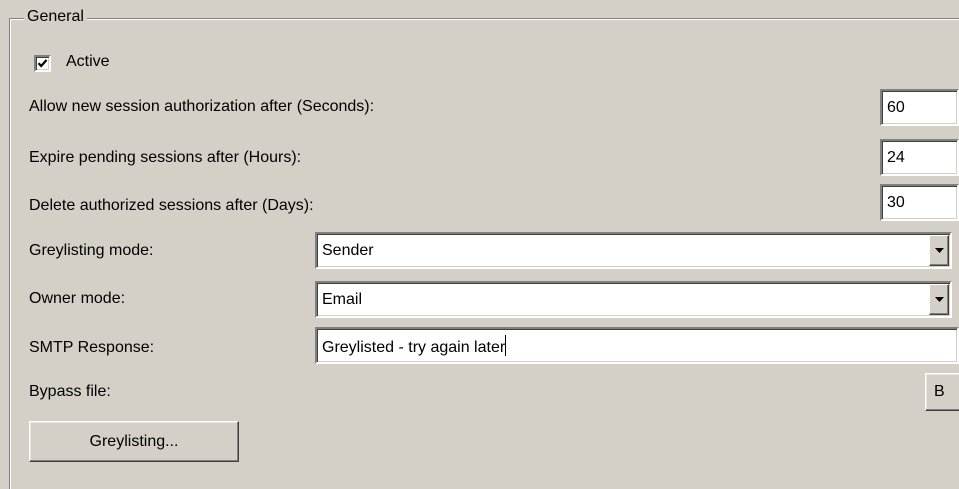 Image resolution: width=959 pixels, height=489 pixels. What do you see at coordinates (70, 391) in the screenshot?
I see `bypass-file-label: Bypass file:` at bounding box center [70, 391].